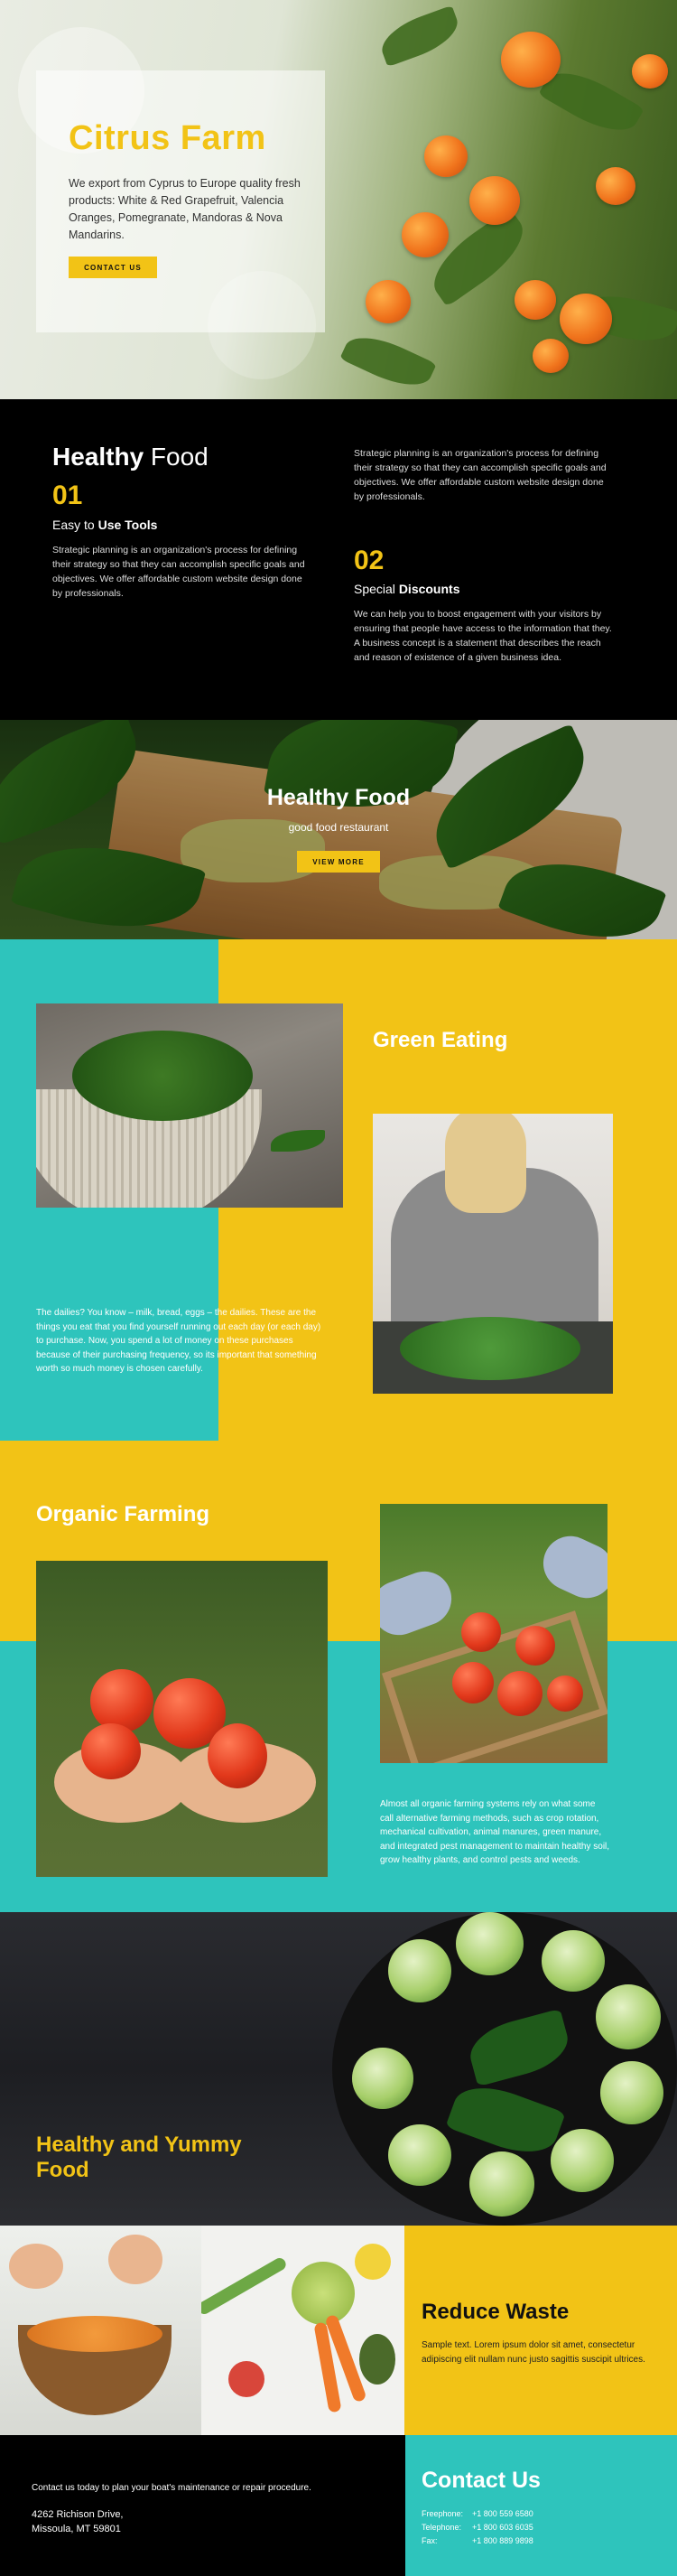 This screenshot has height=2576, width=677. I want to click on hair, so click(485, 1164).